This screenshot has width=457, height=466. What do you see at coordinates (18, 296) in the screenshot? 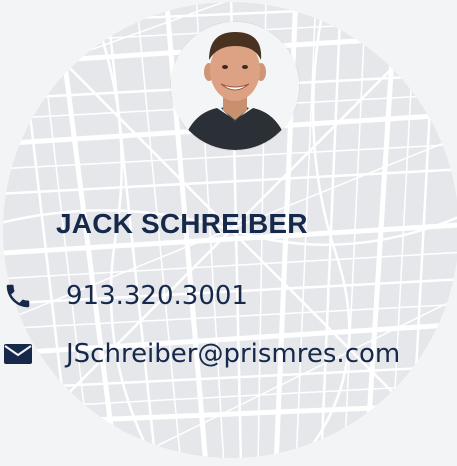
I see `phone-icon` at bounding box center [18, 296].